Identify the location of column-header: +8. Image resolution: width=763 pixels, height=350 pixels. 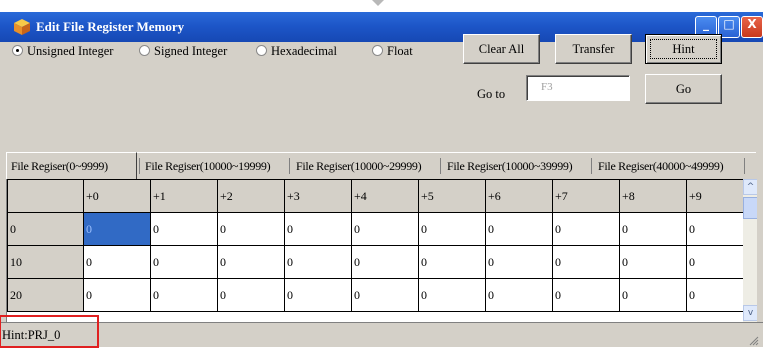
(653, 196).